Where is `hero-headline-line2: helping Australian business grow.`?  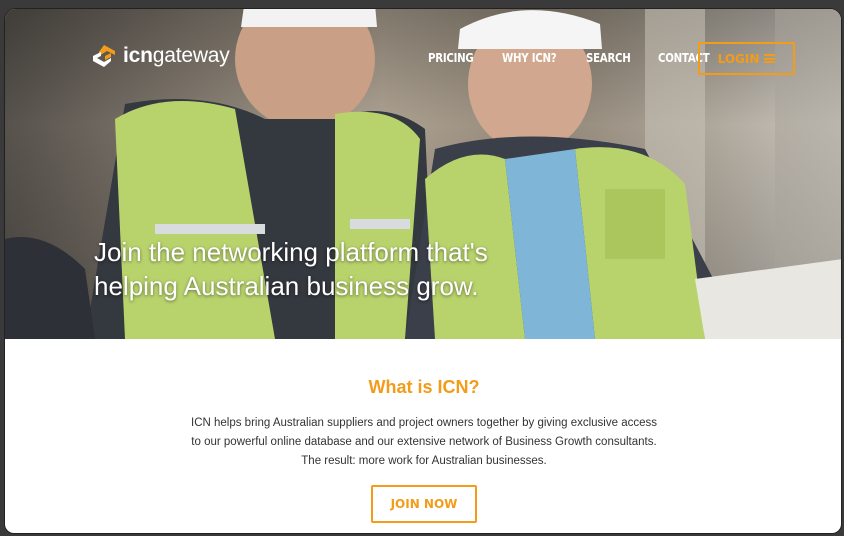 hero-headline-line2: helping Australian business grow. is located at coordinates (286, 286).